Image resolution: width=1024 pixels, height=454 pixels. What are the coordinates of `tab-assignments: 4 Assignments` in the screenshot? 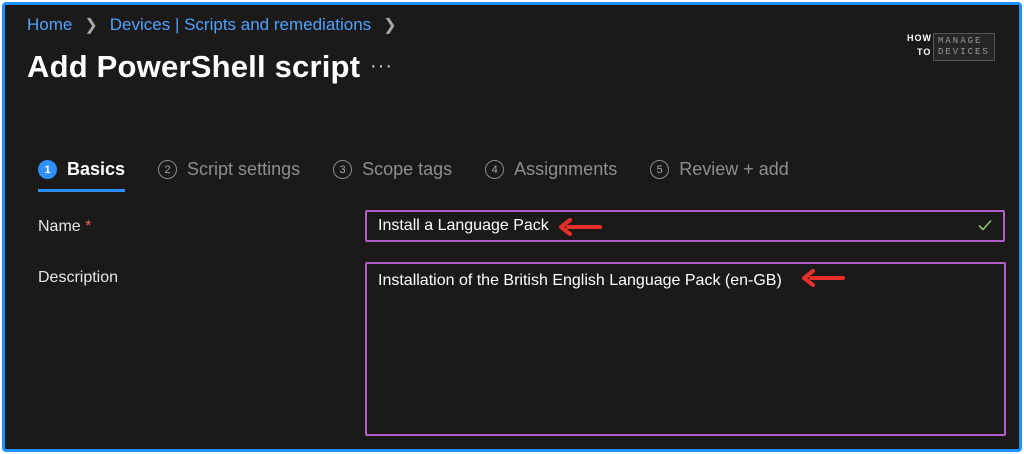 It's located at (551, 169).